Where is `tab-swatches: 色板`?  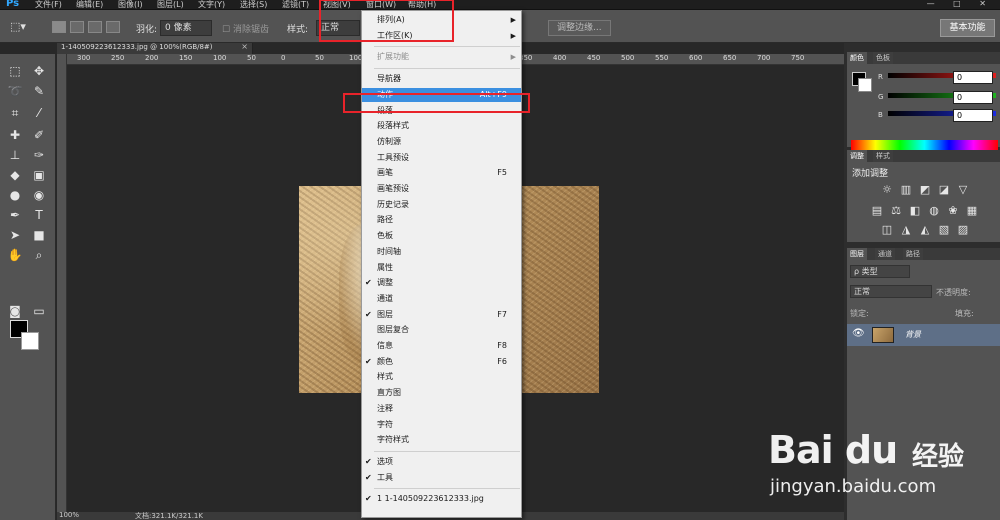
tab-swatches: 色板 is located at coordinates (883, 58).